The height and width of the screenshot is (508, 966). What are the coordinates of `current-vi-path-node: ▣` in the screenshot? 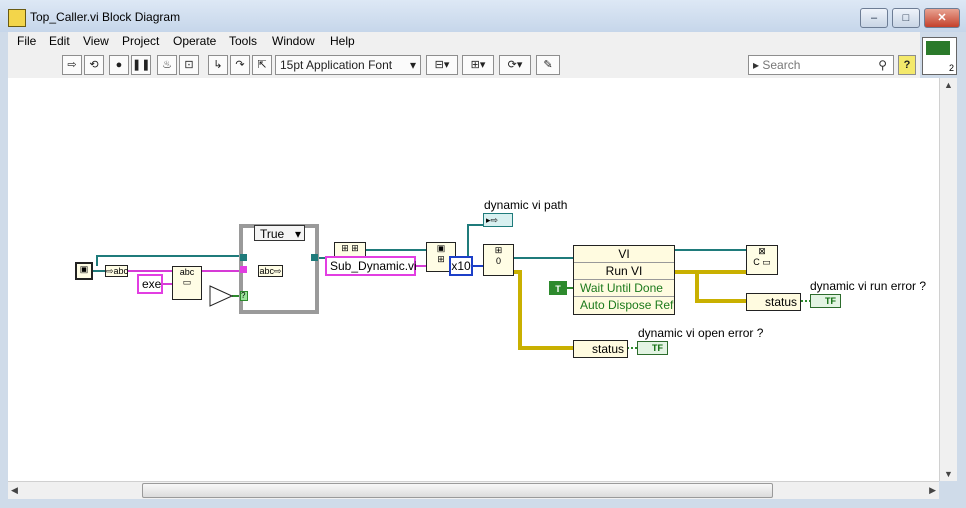 It's located at (84, 271).